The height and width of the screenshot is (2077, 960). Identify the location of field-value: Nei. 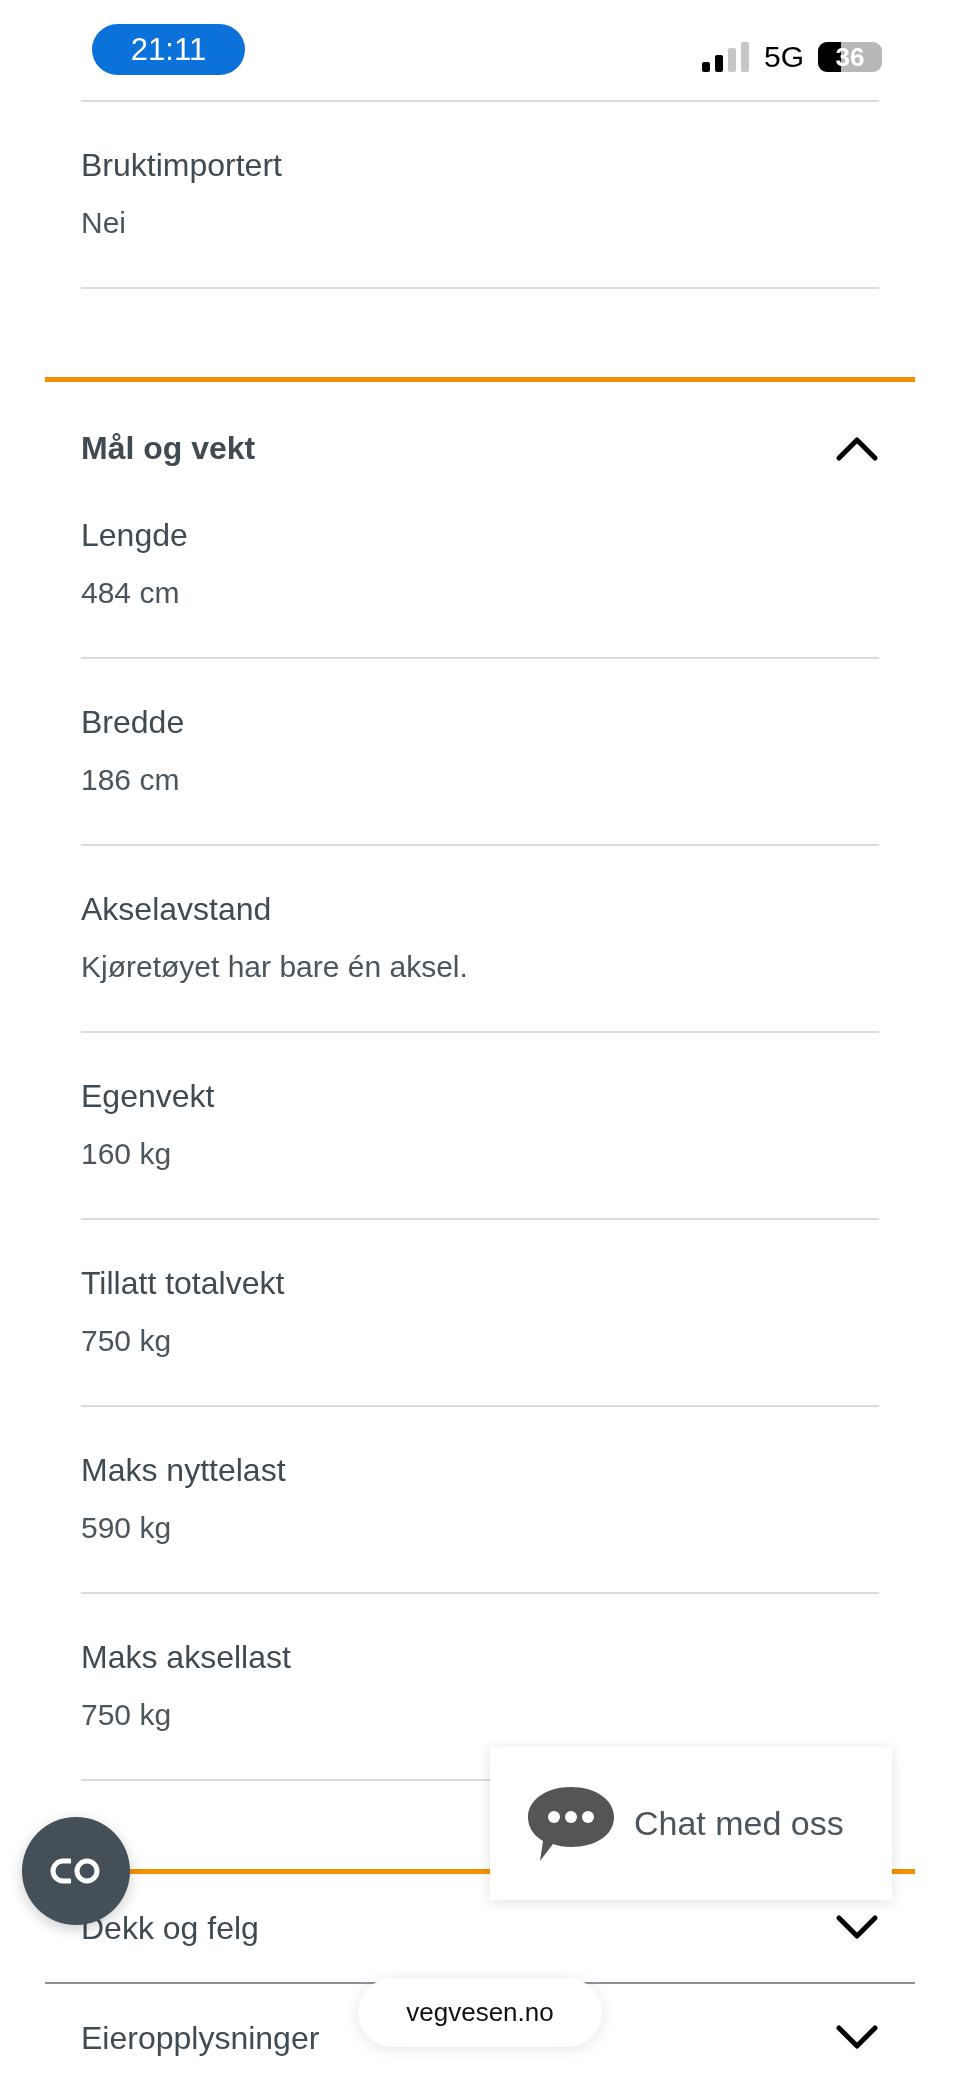
(104, 223).